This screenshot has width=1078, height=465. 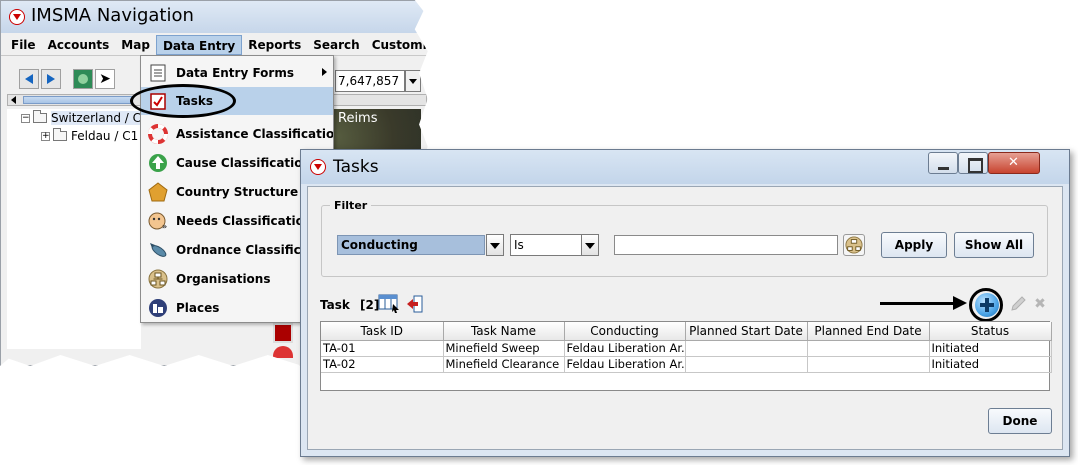 I want to click on form-icon, so click(x=158, y=73).